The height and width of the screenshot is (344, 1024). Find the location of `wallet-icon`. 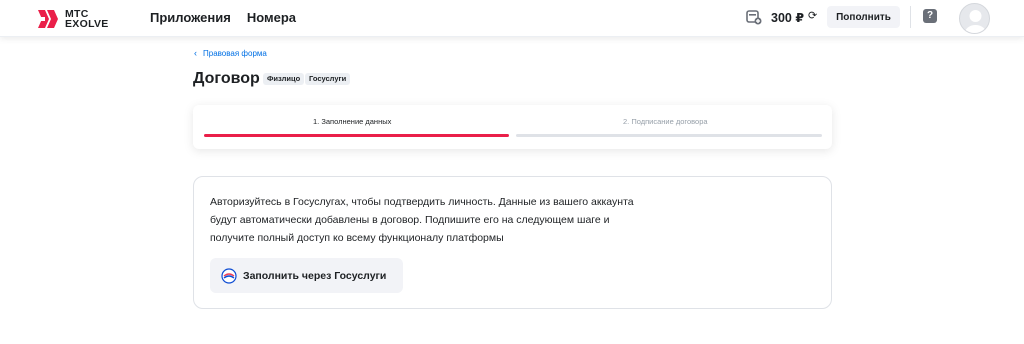

wallet-icon is located at coordinates (754, 17).